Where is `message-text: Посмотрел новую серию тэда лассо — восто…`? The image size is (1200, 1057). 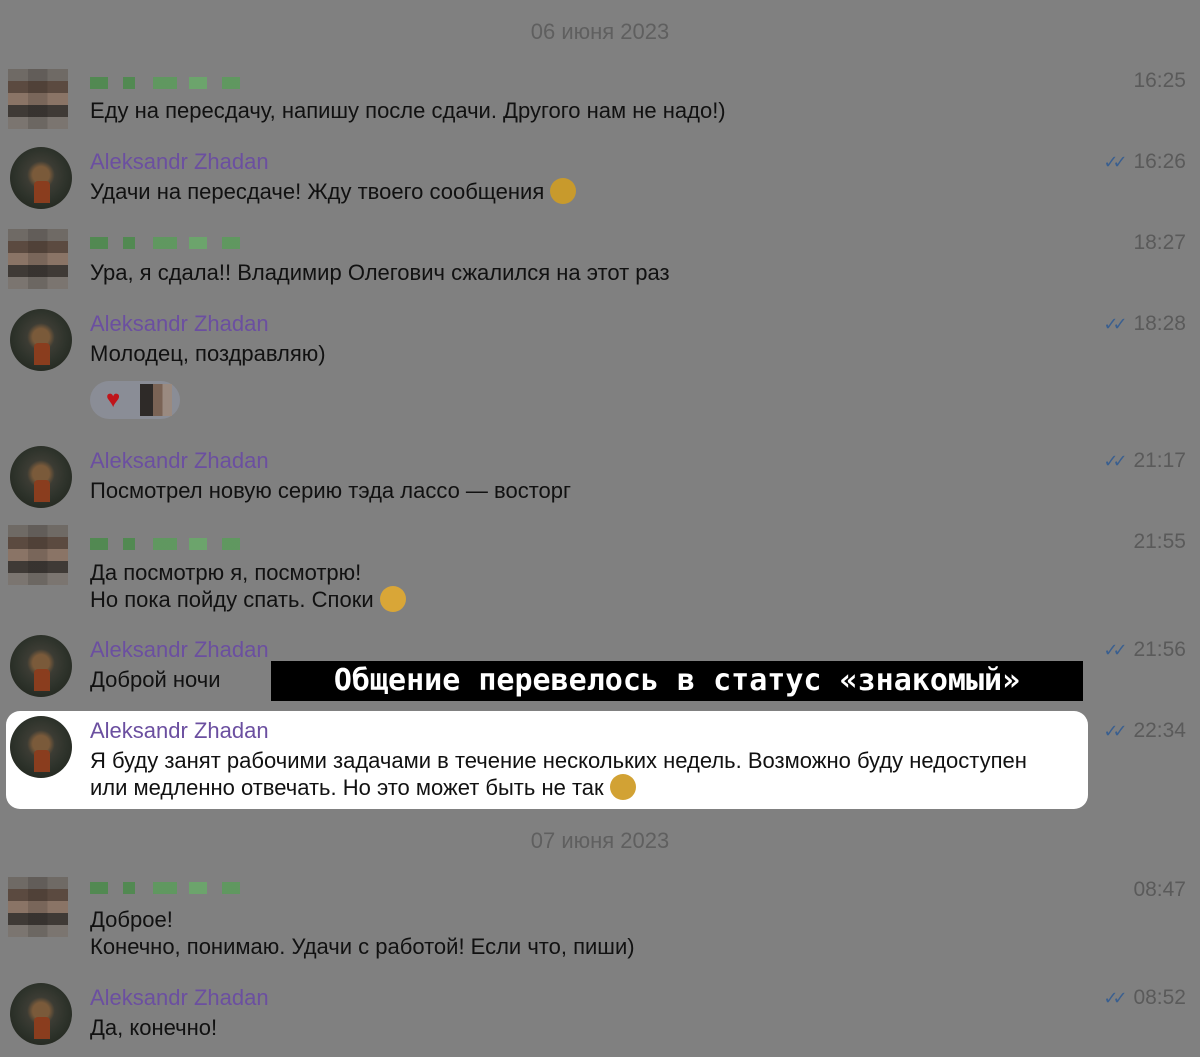
message-text: Посмотрел новую серию тэда лассо — восто… is located at coordinates (331, 490).